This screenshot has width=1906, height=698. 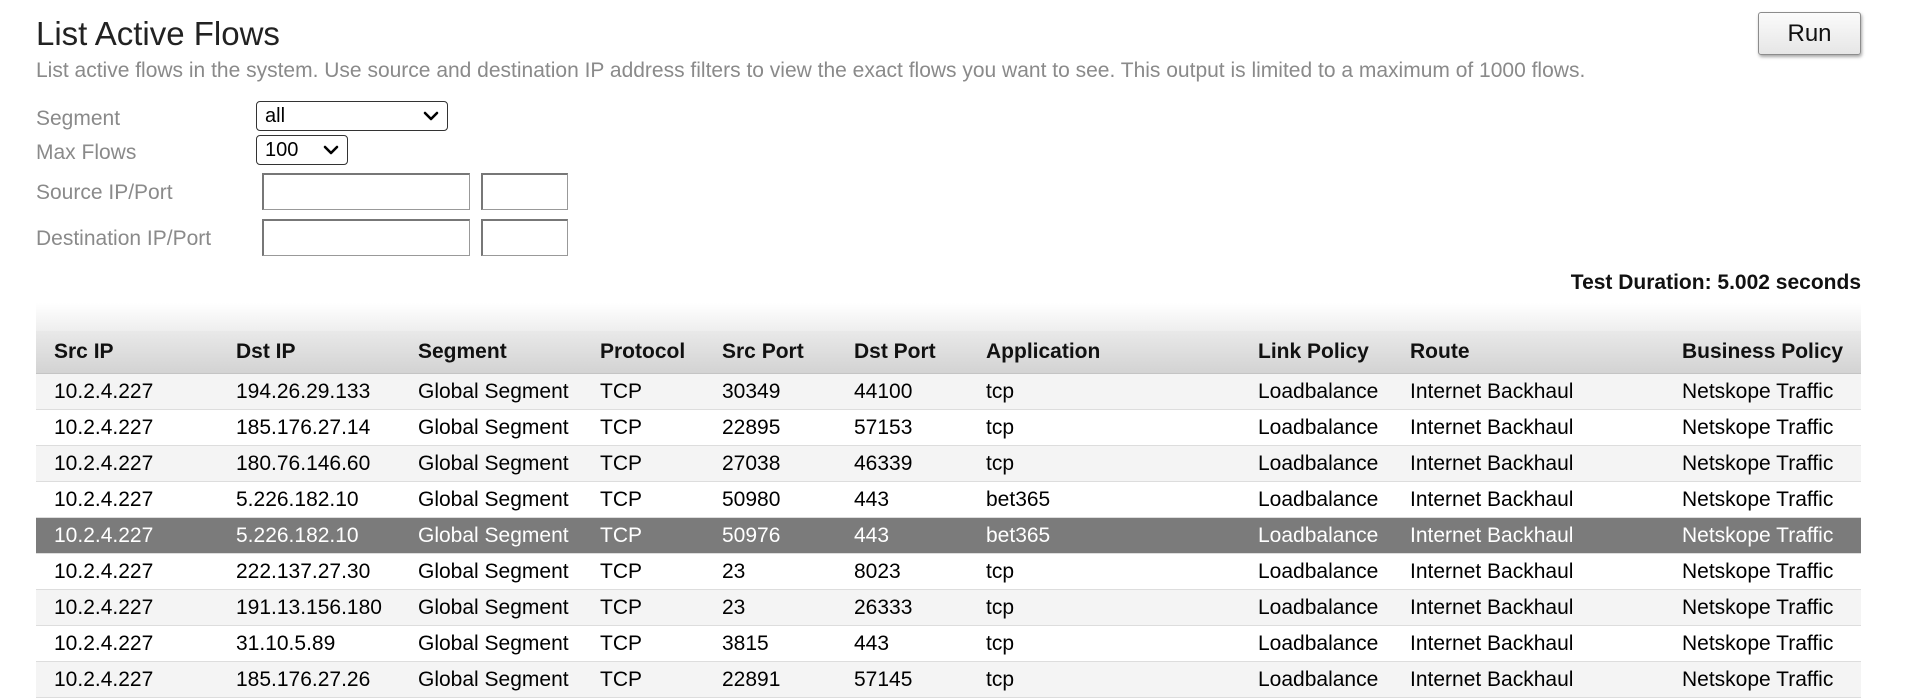 What do you see at coordinates (902, 463) in the screenshot?
I see `table-cell-dst-port: 46339` at bounding box center [902, 463].